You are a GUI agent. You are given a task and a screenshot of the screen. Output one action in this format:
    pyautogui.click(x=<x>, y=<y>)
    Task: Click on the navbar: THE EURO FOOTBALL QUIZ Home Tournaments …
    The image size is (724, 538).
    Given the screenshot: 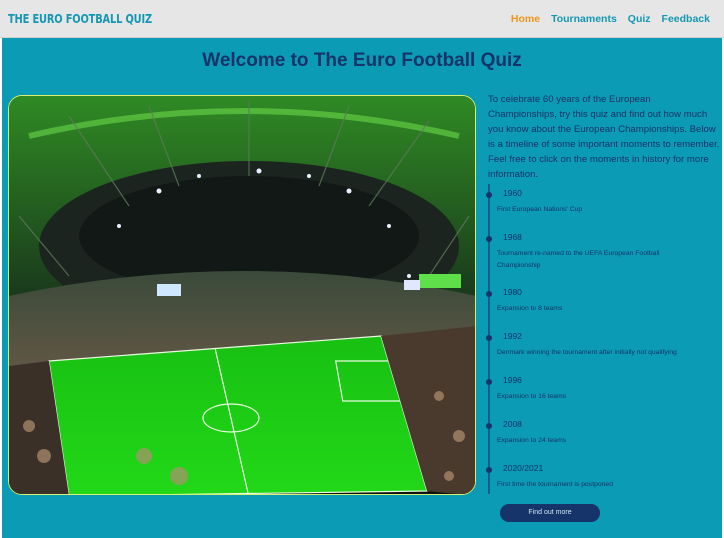 What is the action you would take?
    pyautogui.click(x=362, y=19)
    